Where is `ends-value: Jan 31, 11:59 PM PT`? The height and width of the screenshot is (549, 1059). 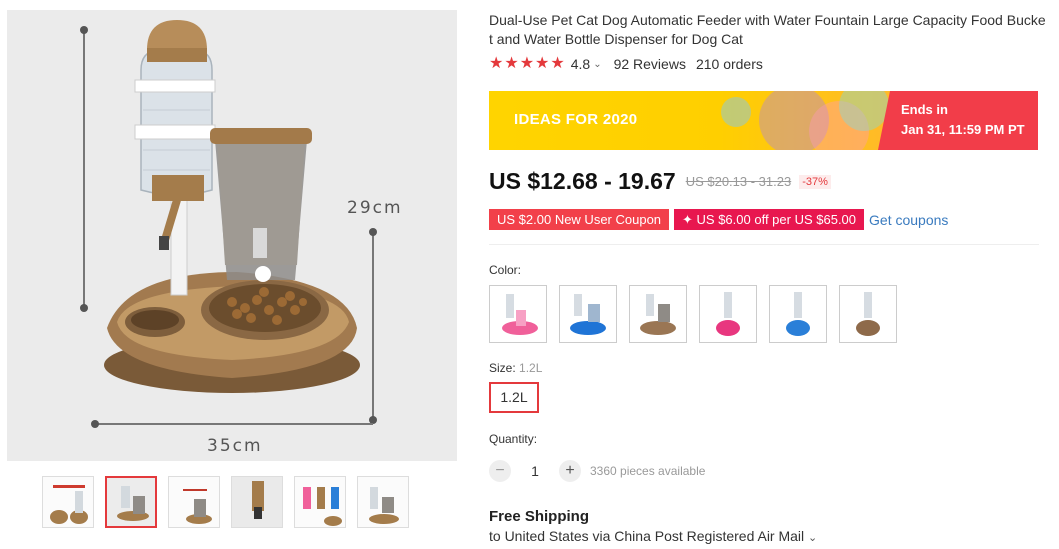 ends-value: Jan 31, 11:59 PM PT is located at coordinates (963, 129).